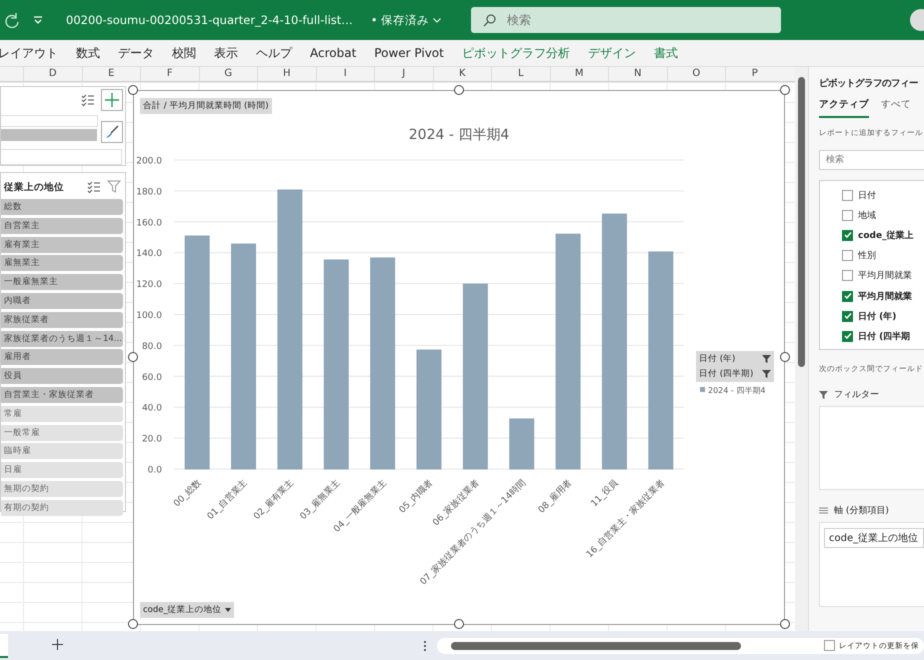  Describe the element at coordinates (111, 74) in the screenshot. I see `column-header: E` at that location.